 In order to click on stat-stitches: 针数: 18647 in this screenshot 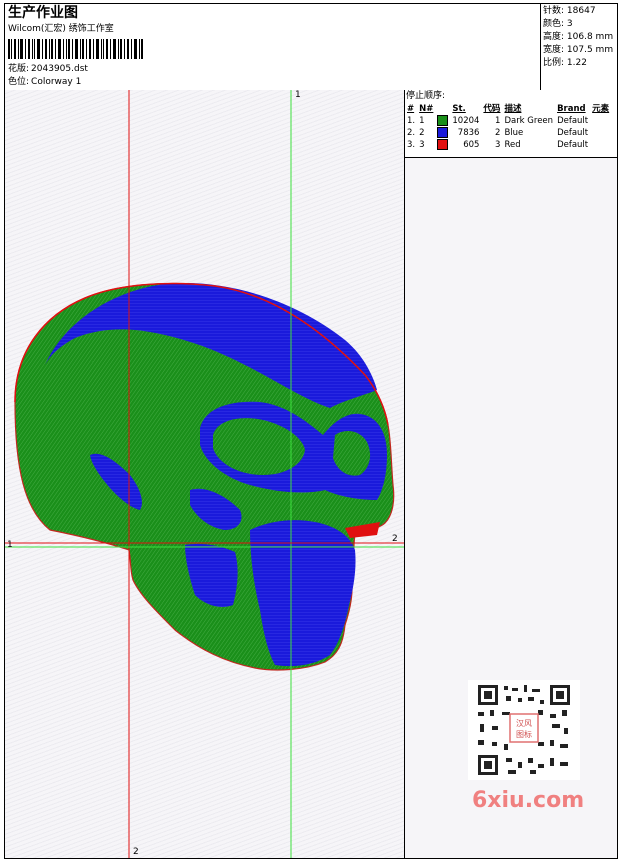, I will do `click(578, 11)`.